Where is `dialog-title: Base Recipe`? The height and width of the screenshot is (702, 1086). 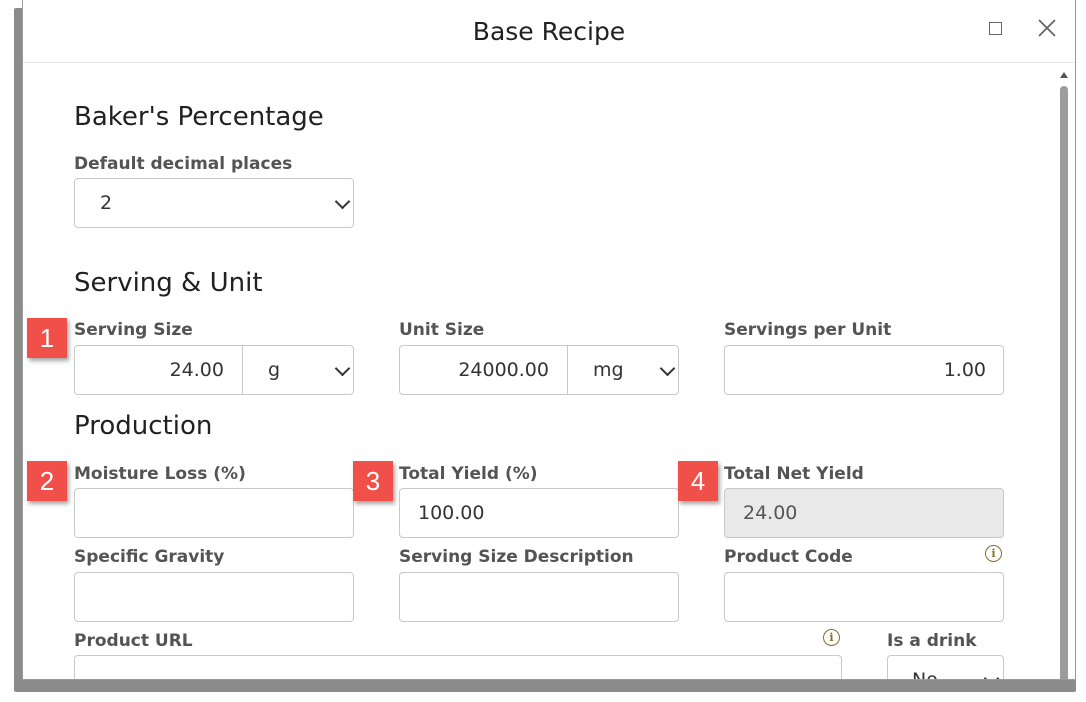
dialog-title: Base Recipe is located at coordinates (549, 31).